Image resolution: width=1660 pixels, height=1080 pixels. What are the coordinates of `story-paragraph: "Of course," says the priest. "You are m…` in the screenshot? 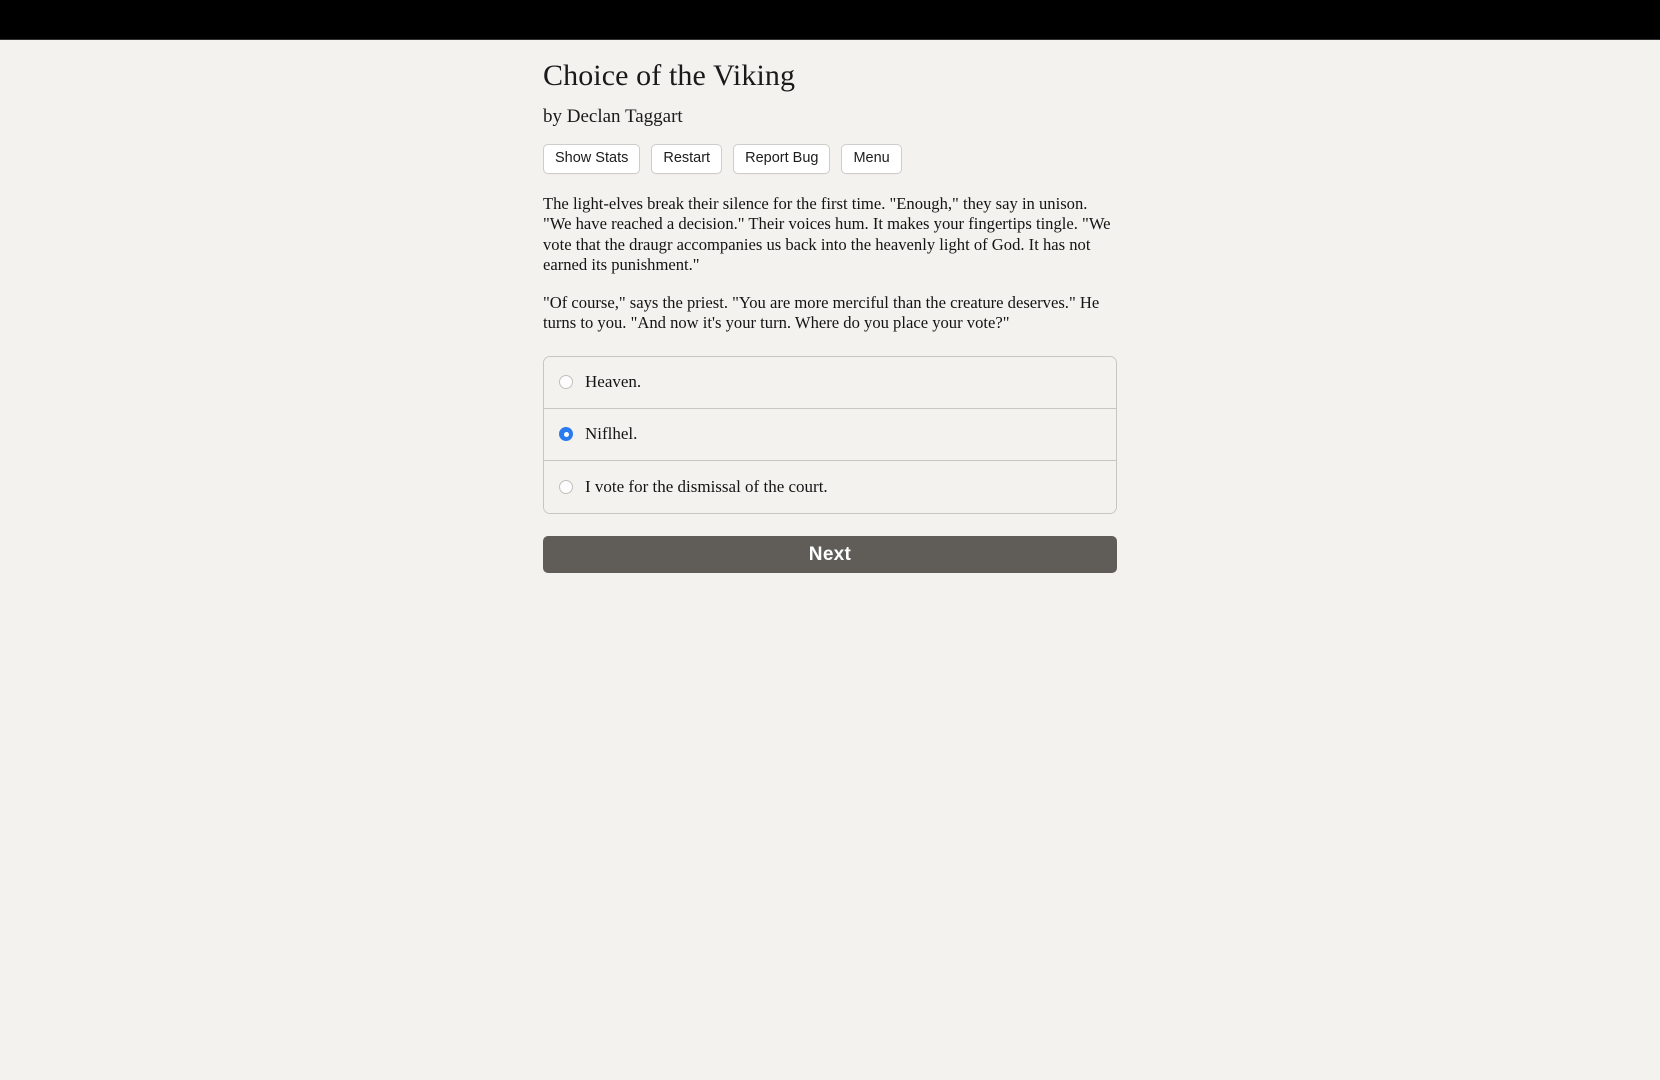 It's located at (821, 312).